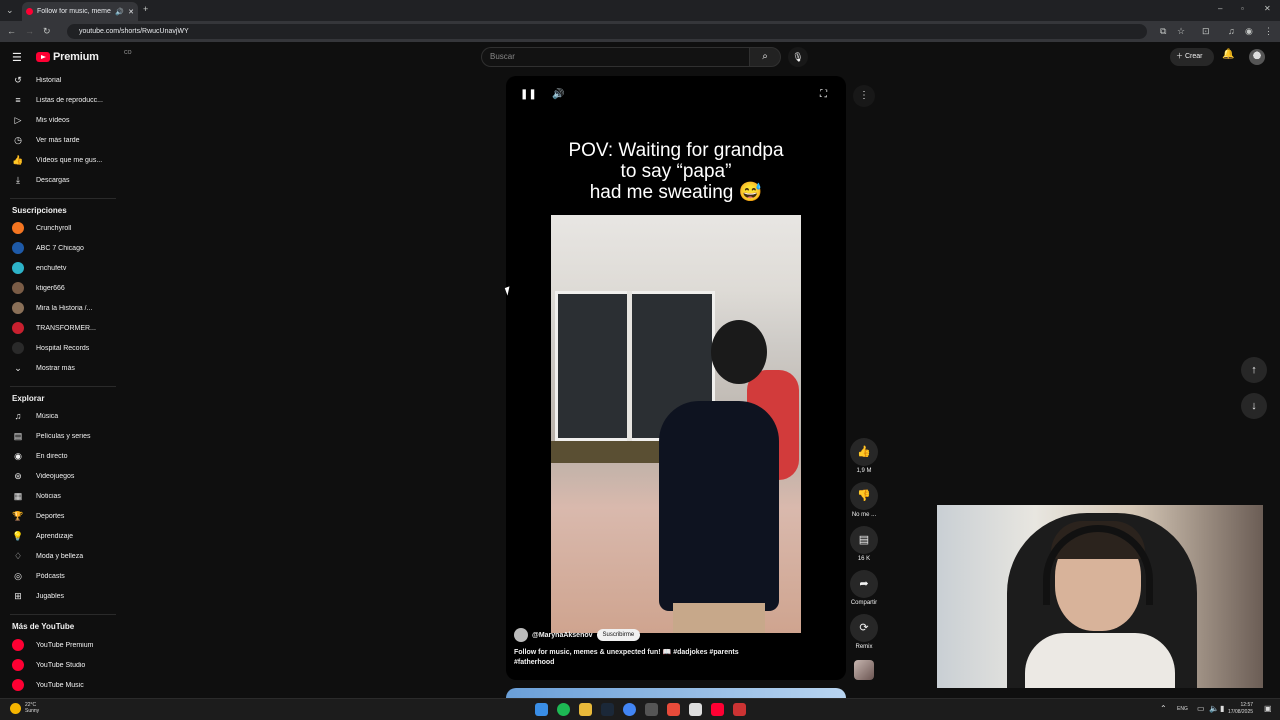 This screenshot has height=720, width=1280. I want to click on channel-name: @MarynaAksenov, so click(562, 635).